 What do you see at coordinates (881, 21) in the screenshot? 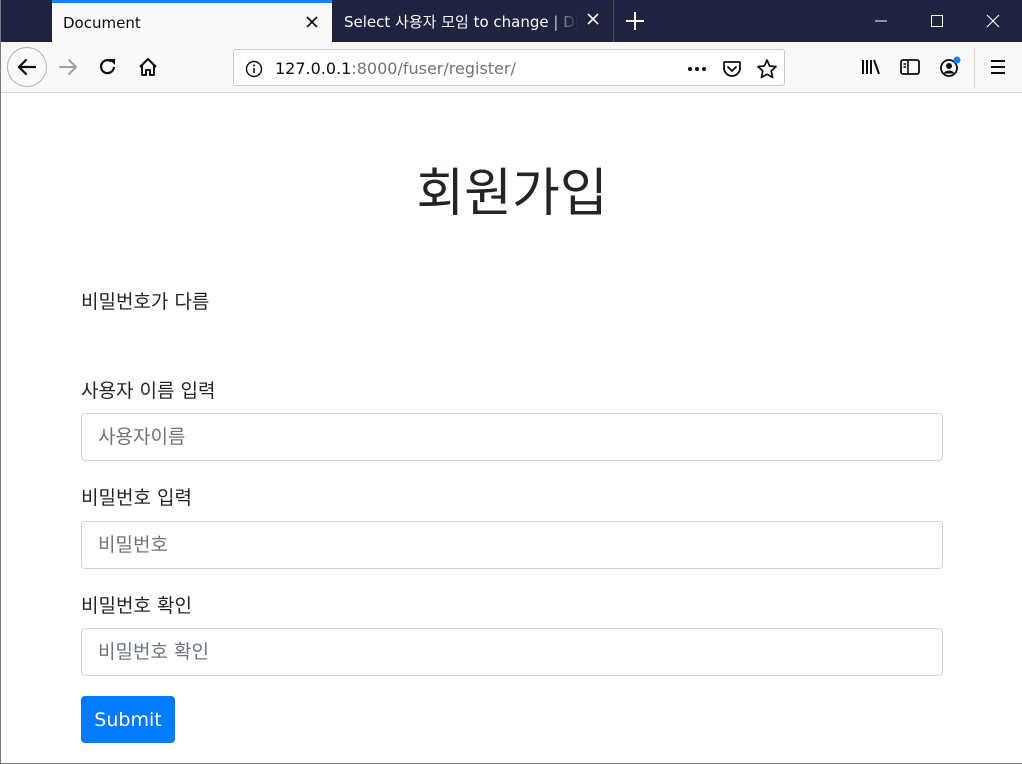
I see `minimize-icon` at bounding box center [881, 21].